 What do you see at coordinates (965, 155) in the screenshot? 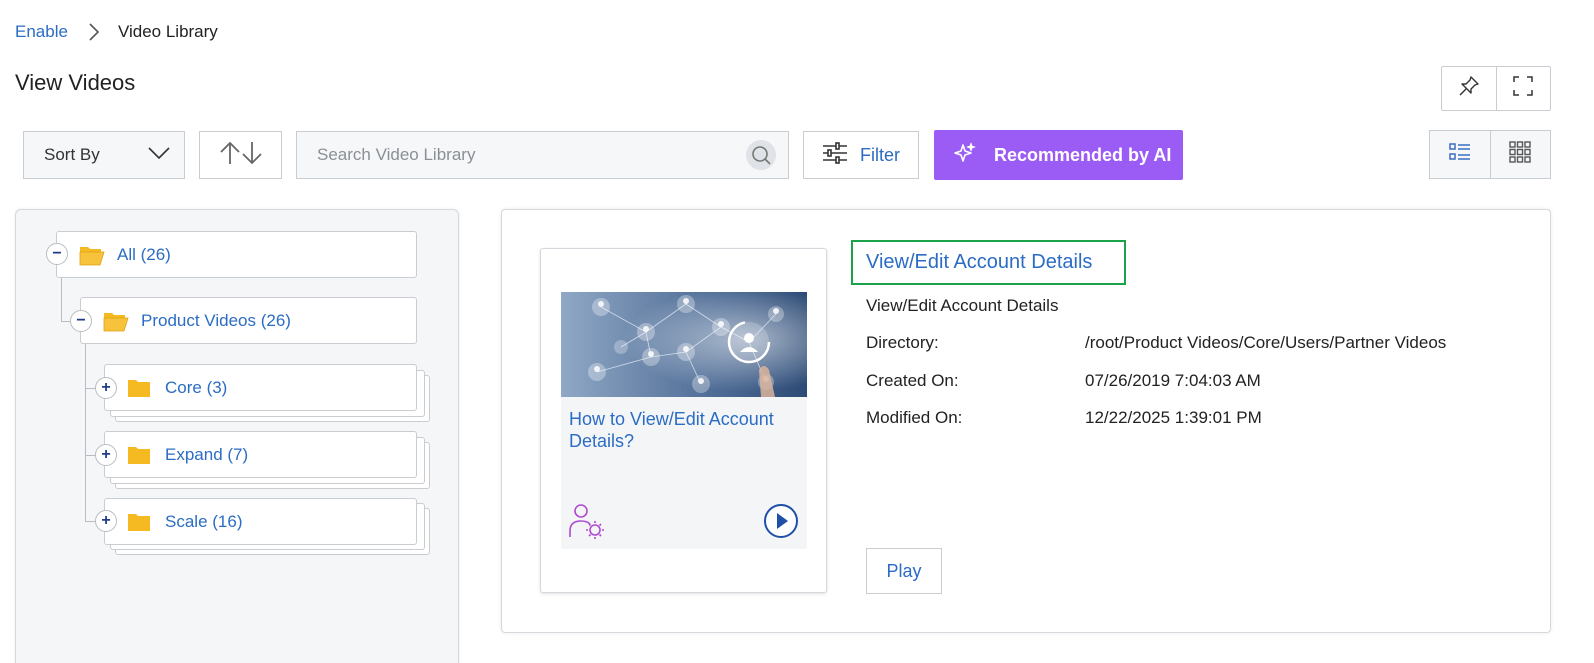
I see `sparkle-icon` at bounding box center [965, 155].